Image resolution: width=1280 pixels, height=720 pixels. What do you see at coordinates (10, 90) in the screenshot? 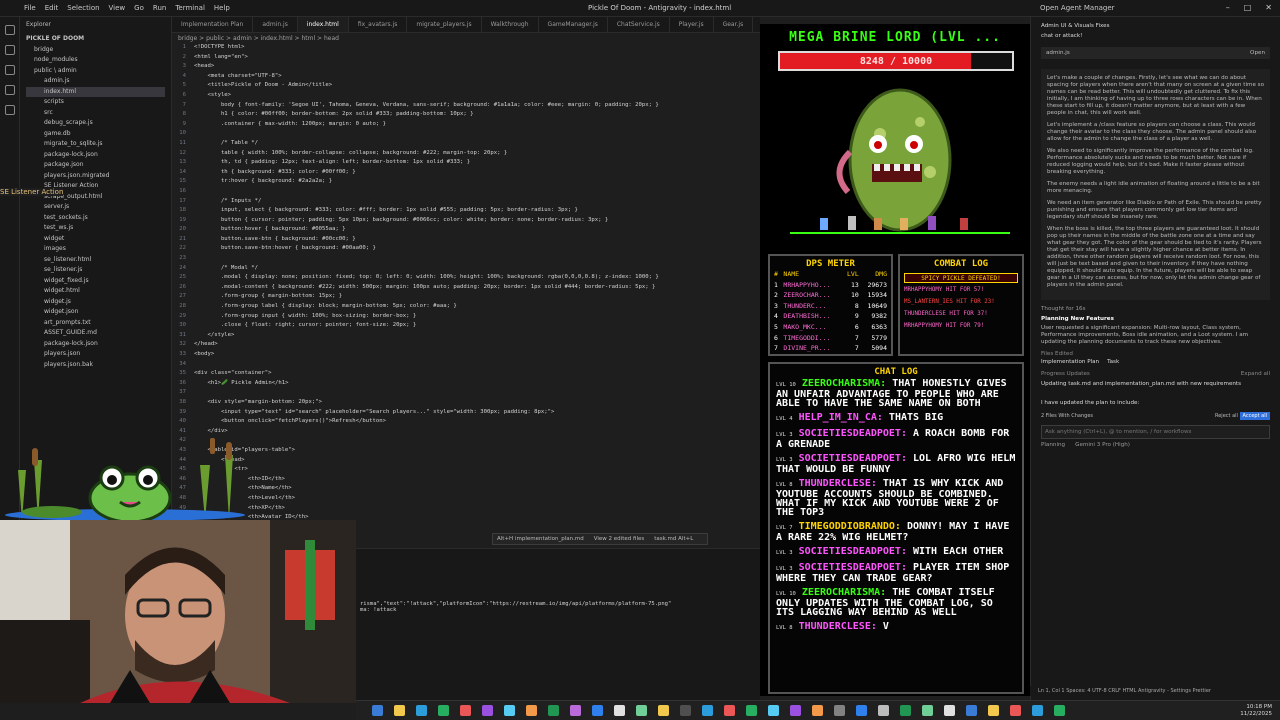
I see `run-debug-icon` at bounding box center [10, 90].